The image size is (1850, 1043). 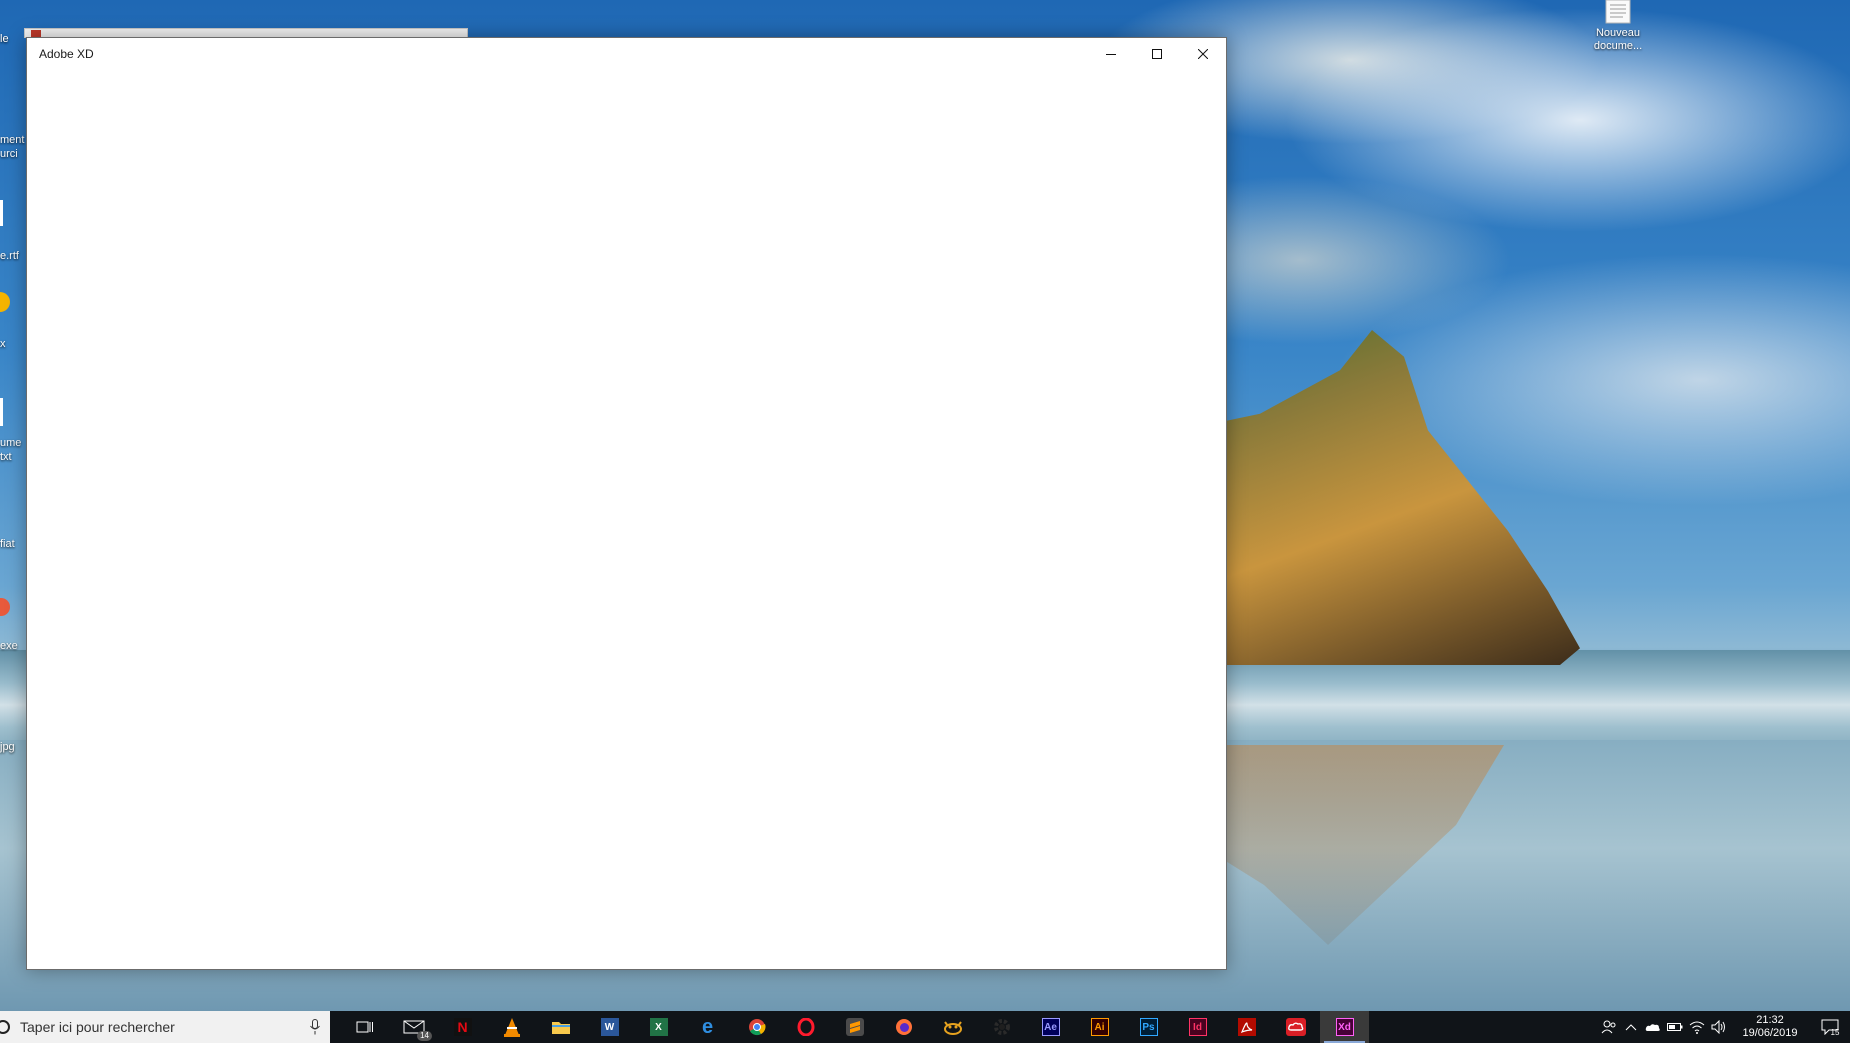 I want to click on taskbar-edge: e, so click(x=707, y=1027).